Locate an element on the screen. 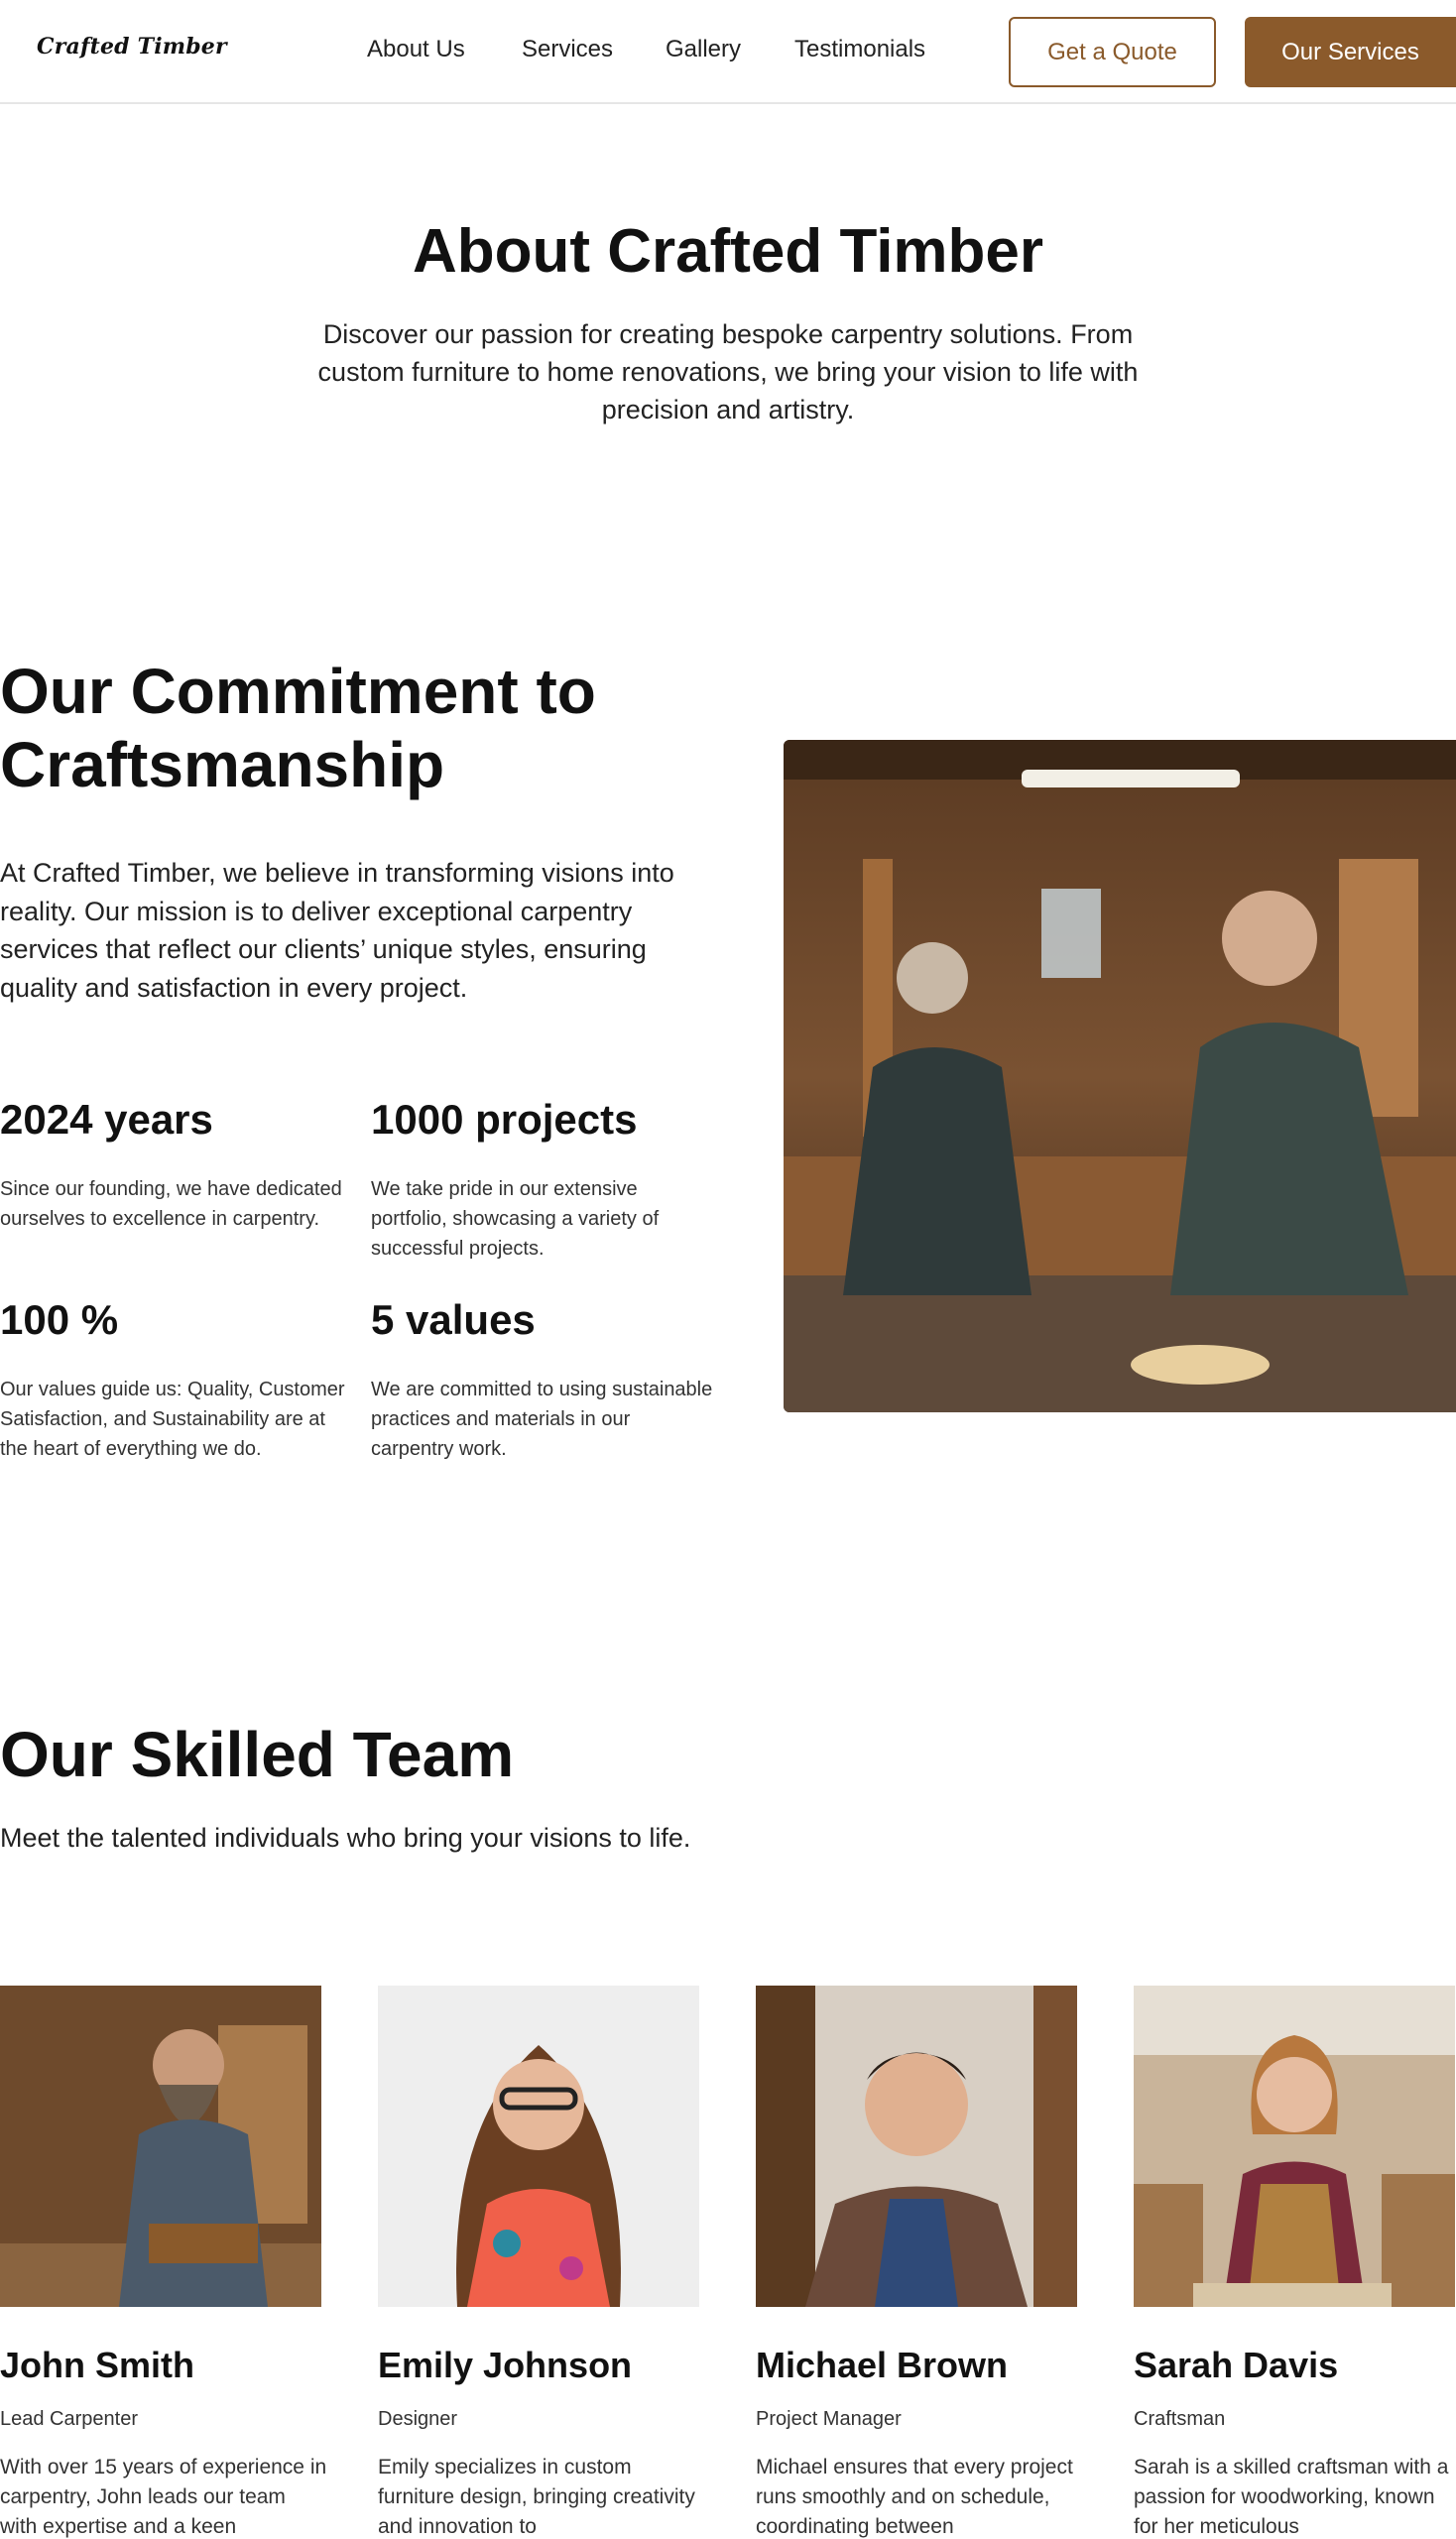 The width and height of the screenshot is (1456, 2539). stat-number: 100 % is located at coordinates (59, 1319).